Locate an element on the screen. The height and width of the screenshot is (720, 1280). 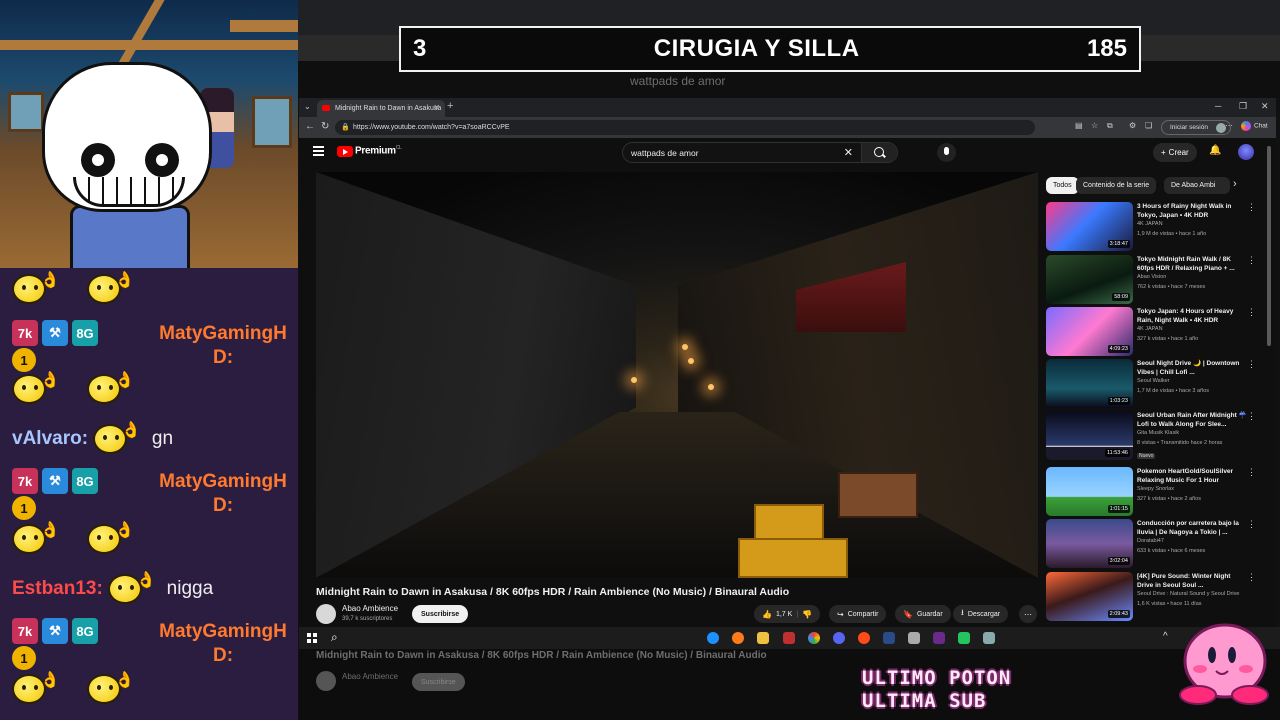
tab-list-icon: ⌄ is located at coordinates (307, 106).